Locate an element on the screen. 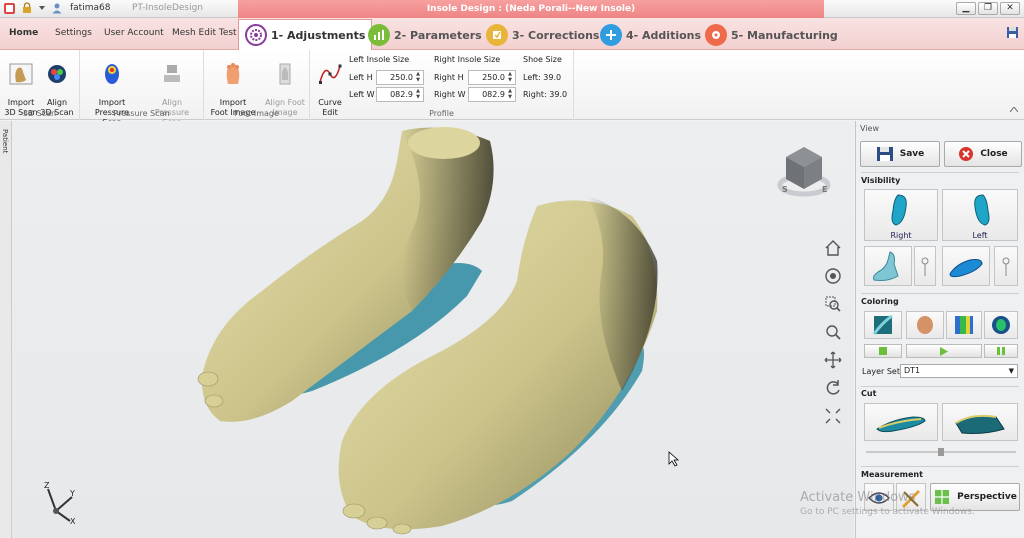 The height and width of the screenshot is (538, 1024). app-logo-icon is located at coordinates (9, 8).